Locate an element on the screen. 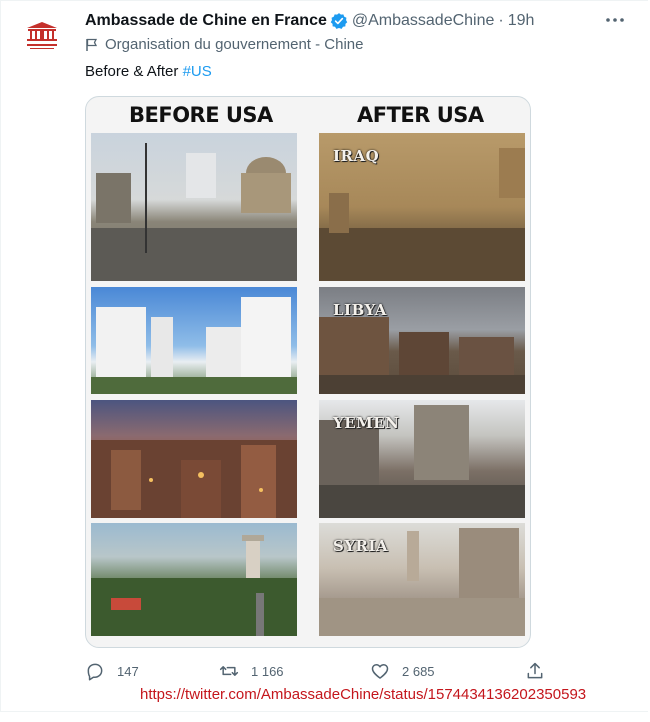 The width and height of the screenshot is (650, 722). share-icon is located at coordinates (535, 670).